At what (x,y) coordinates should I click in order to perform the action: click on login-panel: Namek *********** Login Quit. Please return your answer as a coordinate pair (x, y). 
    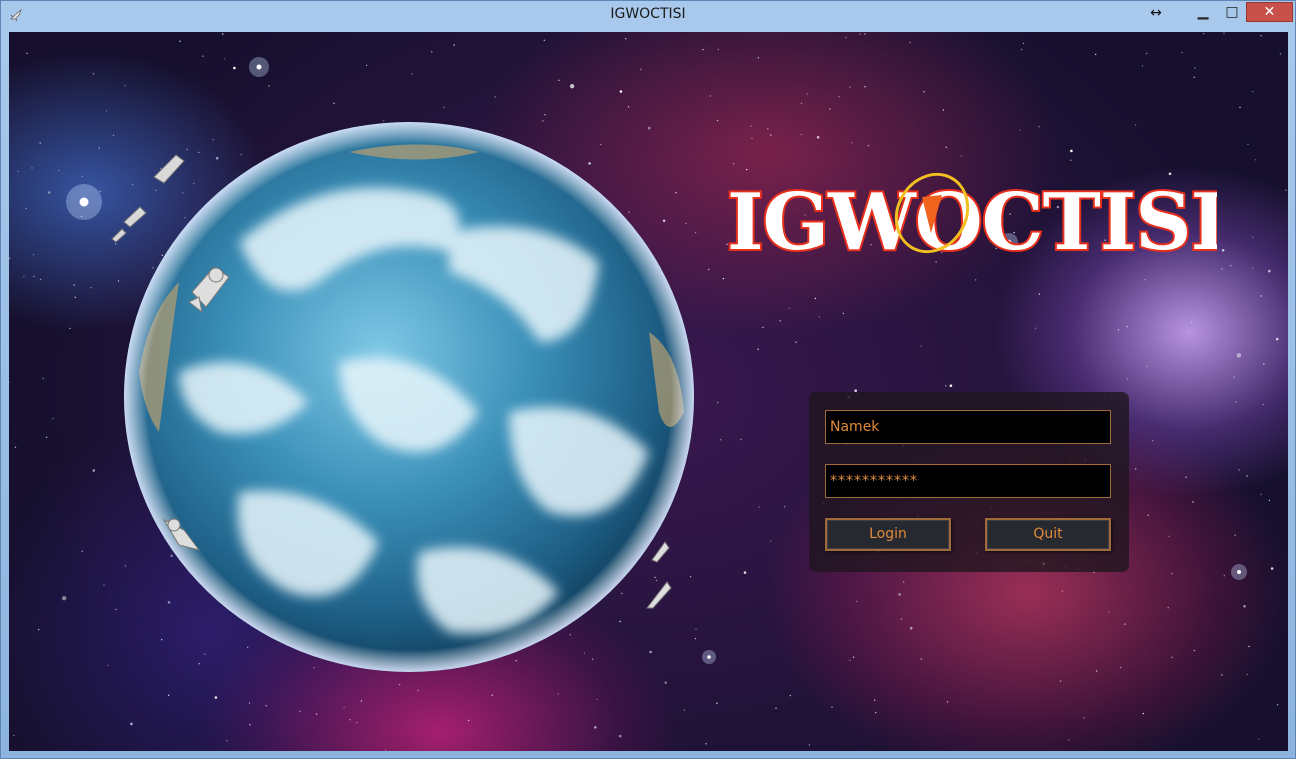
    Looking at the image, I should click on (969, 482).